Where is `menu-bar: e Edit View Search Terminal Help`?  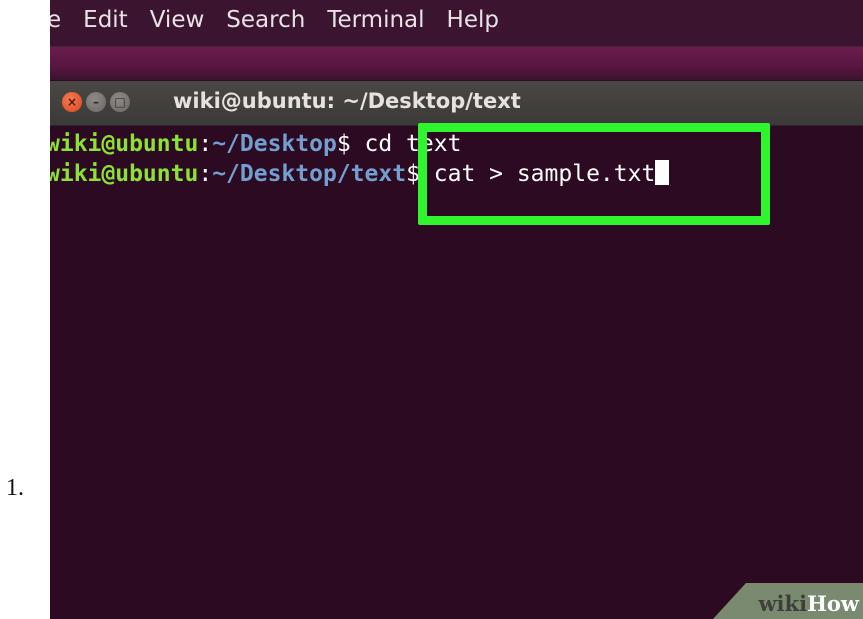
menu-bar: e Edit View Search Terminal Help is located at coordinates (456, 23).